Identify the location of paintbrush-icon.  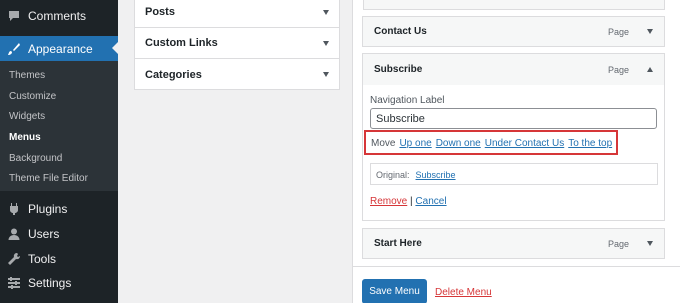
(14, 49).